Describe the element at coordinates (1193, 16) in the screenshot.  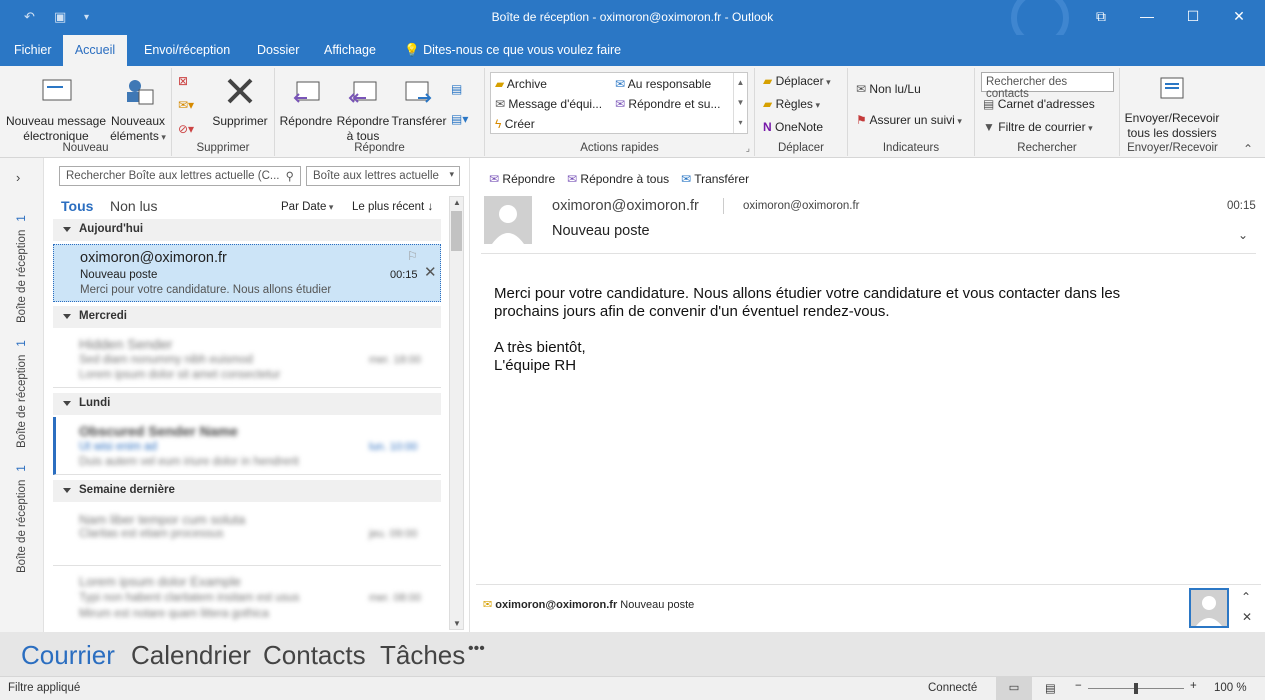
I see `maximize-icon: ☐` at that location.